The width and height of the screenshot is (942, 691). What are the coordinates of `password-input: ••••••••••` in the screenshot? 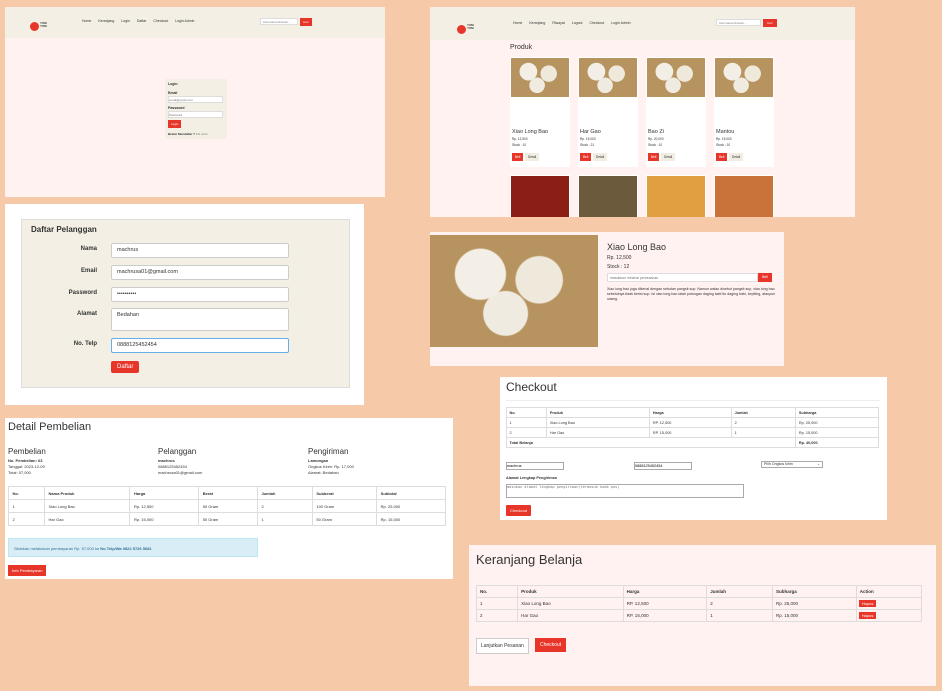 It's located at (200, 294).